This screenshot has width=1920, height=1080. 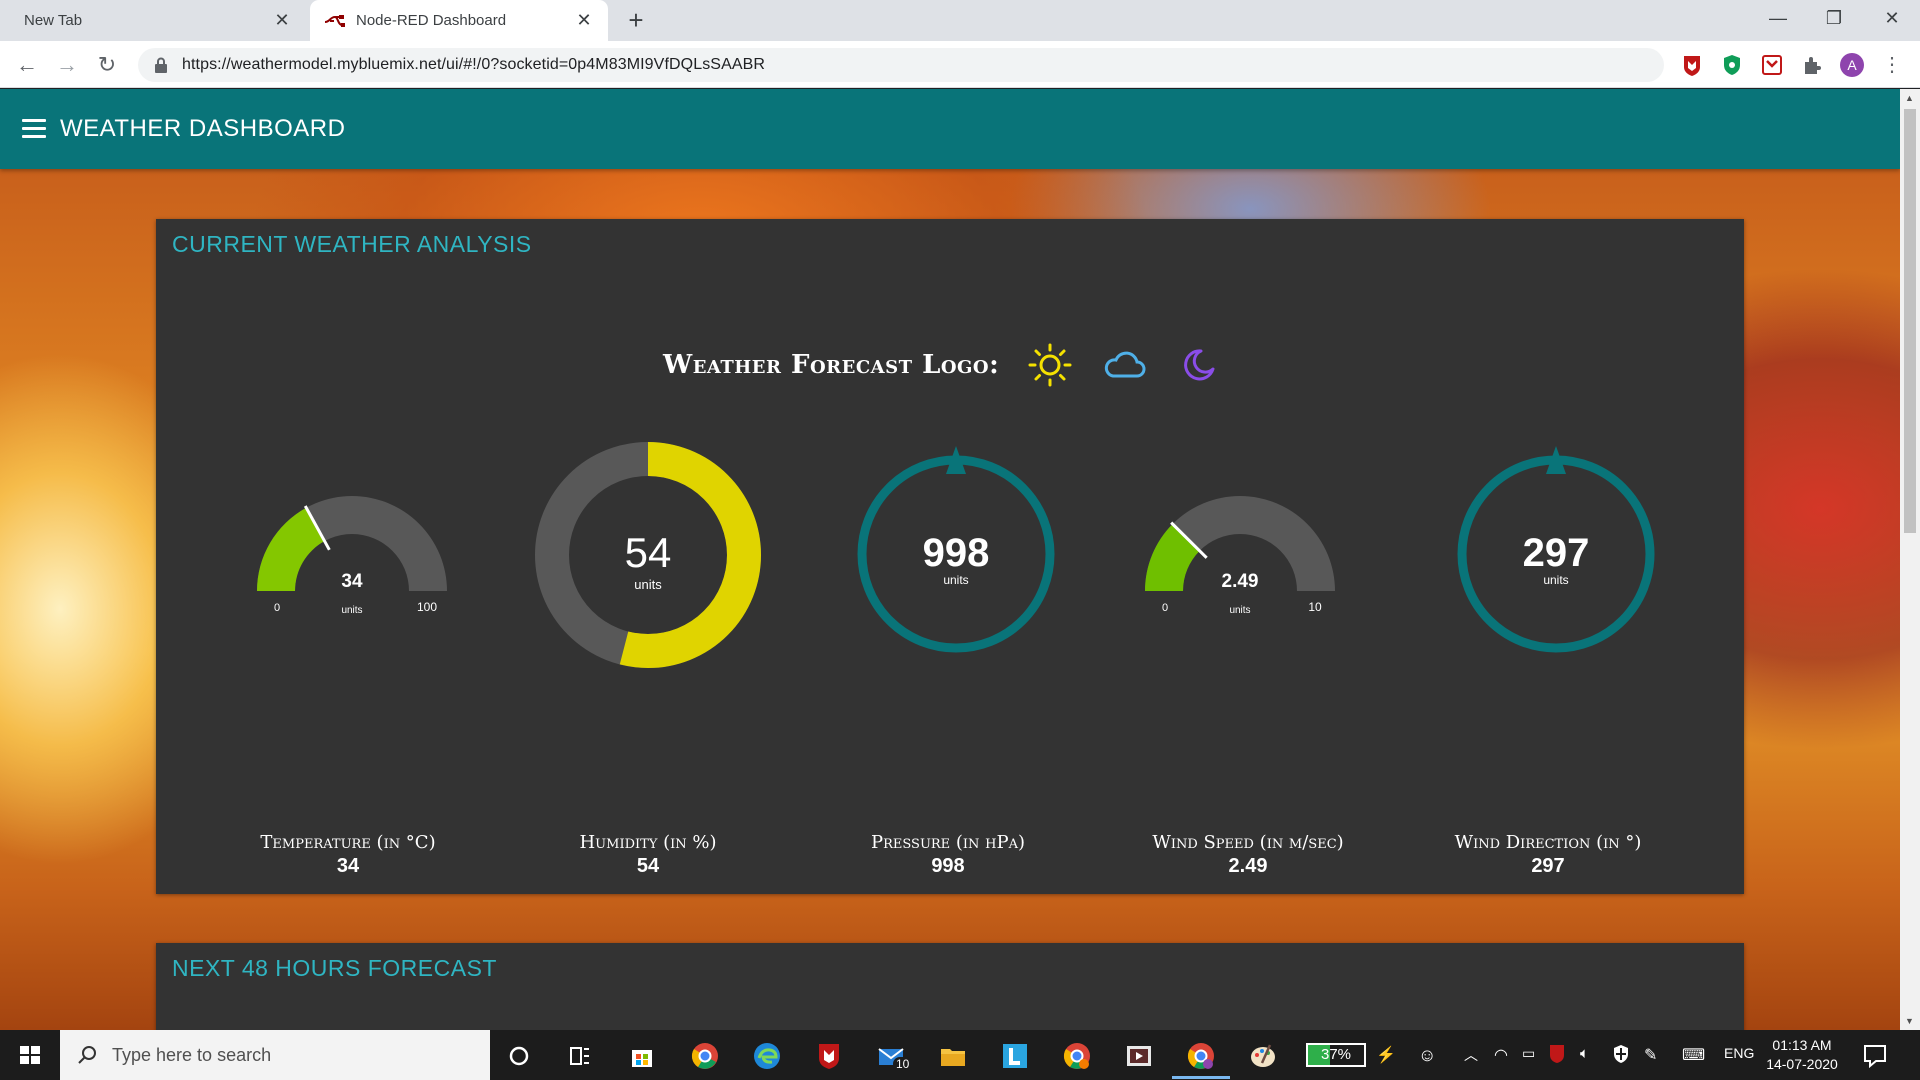 I want to click on gauge-value: 54, so click(x=648, y=552).